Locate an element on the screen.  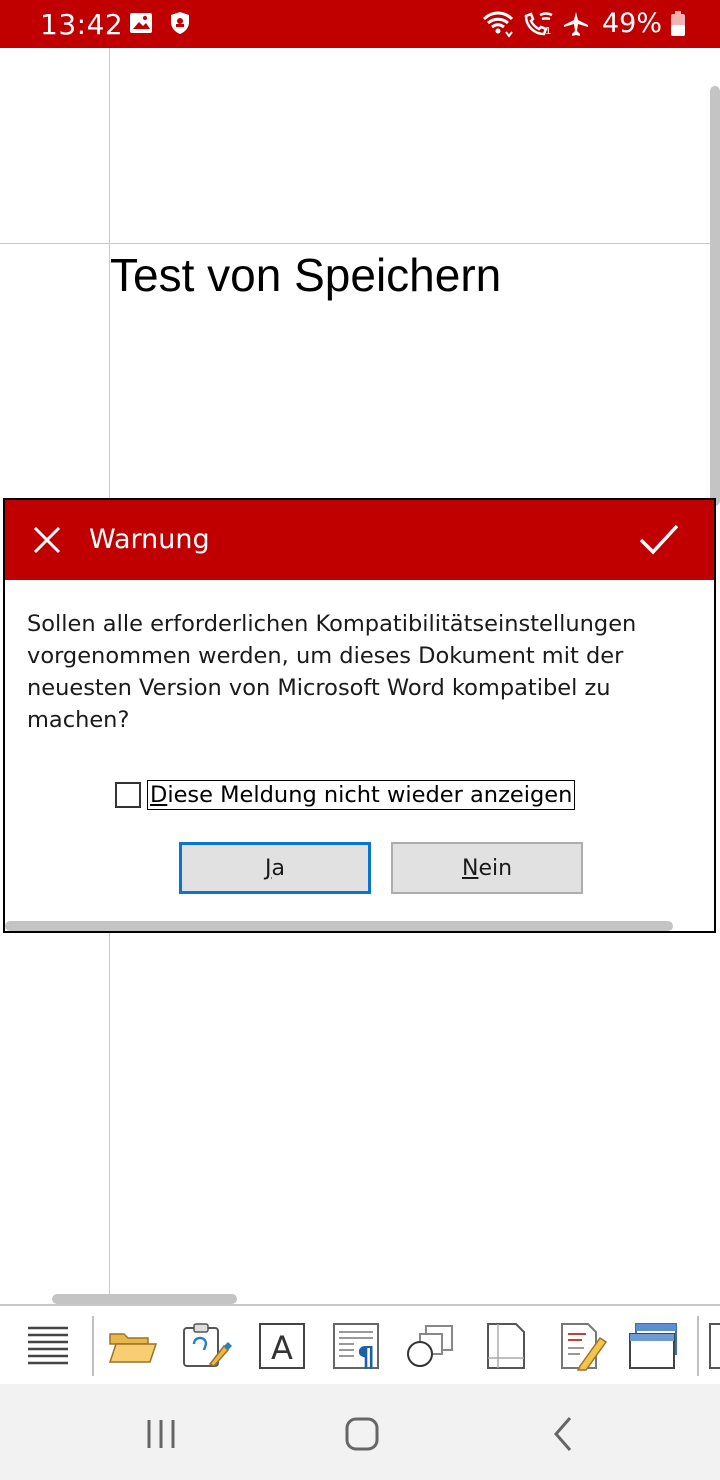
horizontal-scrollbar is located at coordinates (144, 1299).